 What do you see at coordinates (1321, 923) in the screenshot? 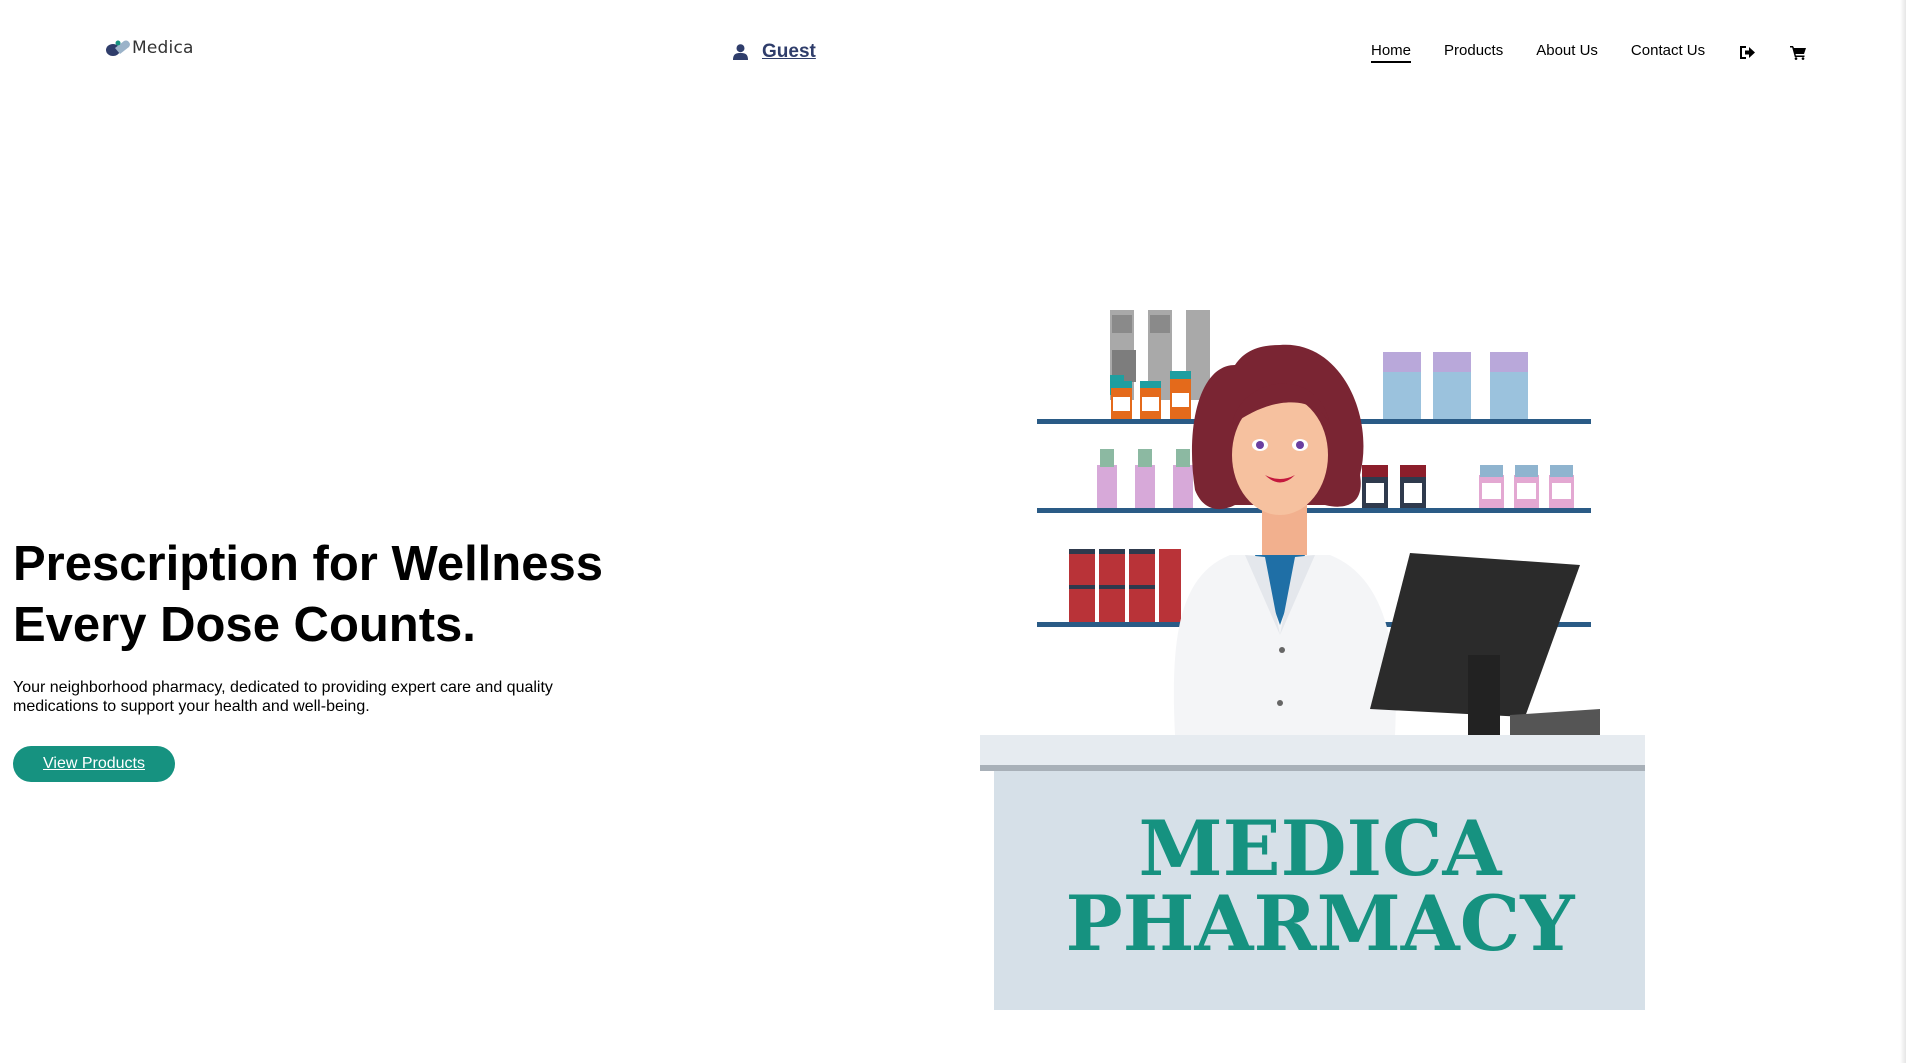
I see `counter-text-line-2: PHARMACY` at bounding box center [1321, 923].